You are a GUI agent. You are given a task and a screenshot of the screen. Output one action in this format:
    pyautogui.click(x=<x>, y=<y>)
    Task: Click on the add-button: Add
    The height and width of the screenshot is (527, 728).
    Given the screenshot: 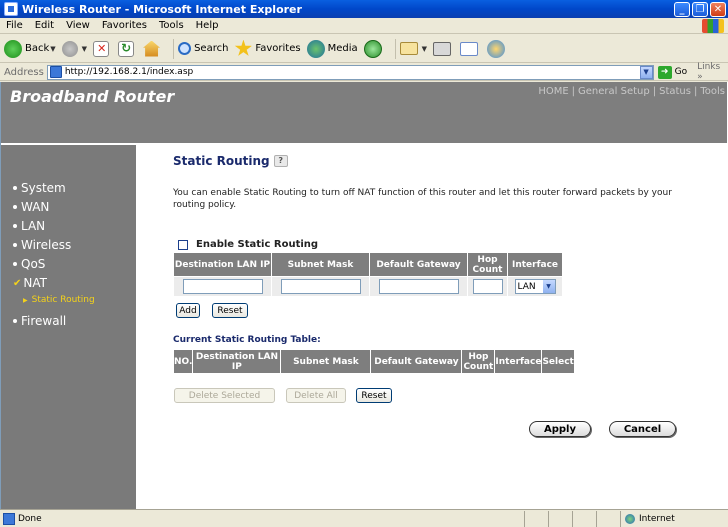 What is the action you would take?
    pyautogui.click(x=188, y=310)
    